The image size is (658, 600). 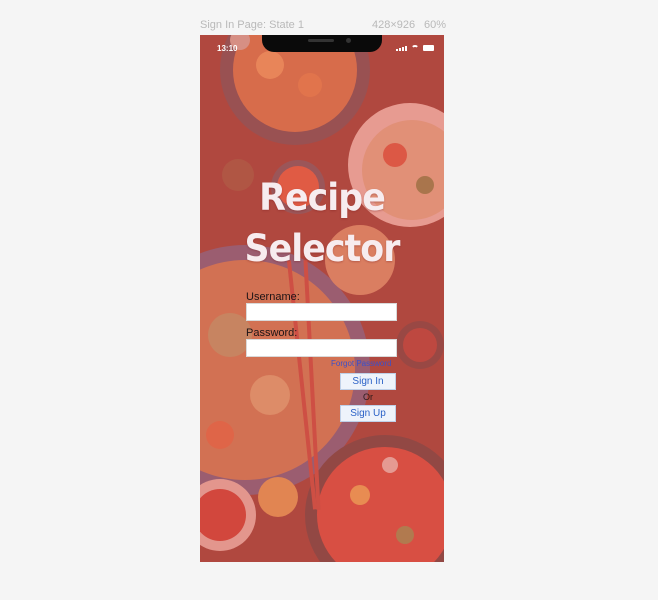 I want to click on or-separator: Or, so click(x=368, y=397).